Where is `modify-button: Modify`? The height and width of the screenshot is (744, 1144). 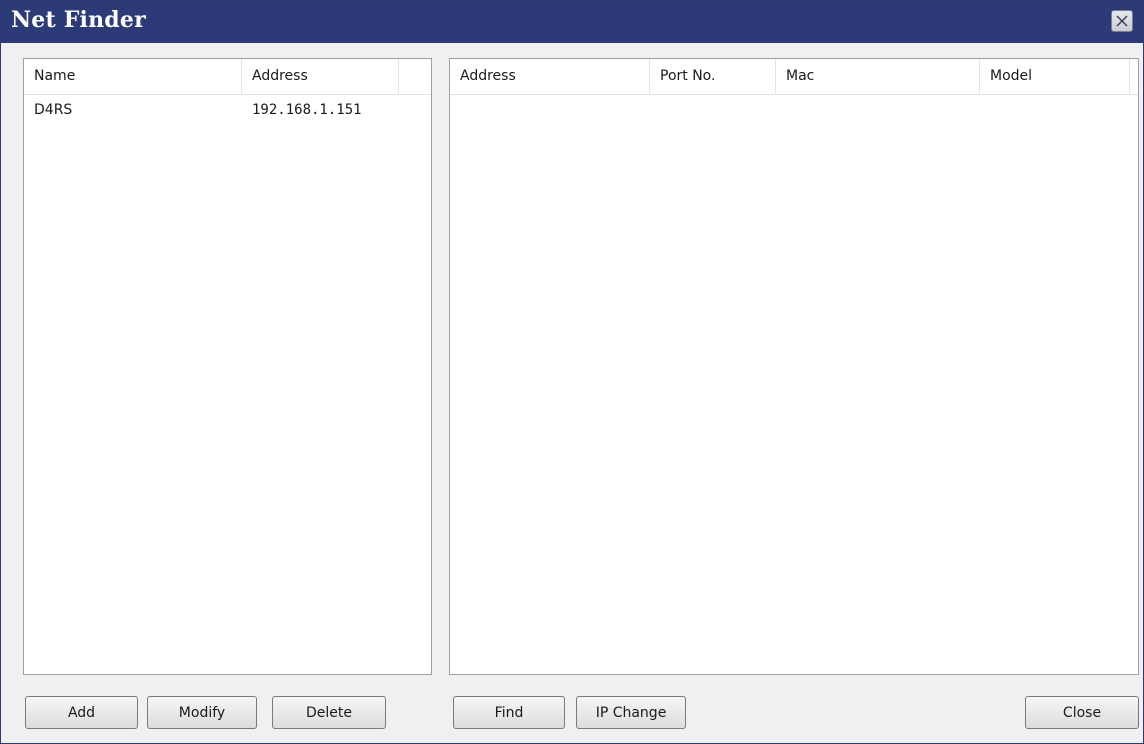
modify-button: Modify is located at coordinates (202, 712).